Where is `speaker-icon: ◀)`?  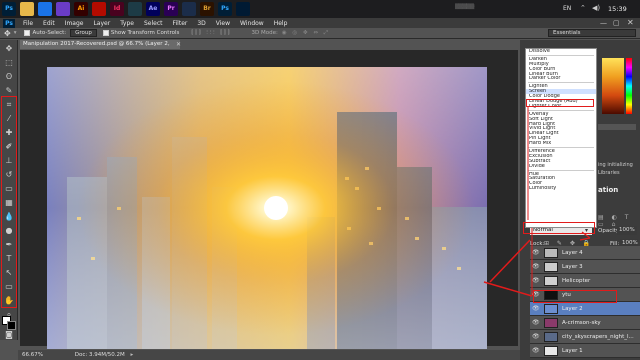
speaker-icon: ◀) is located at coordinates (596, 8).